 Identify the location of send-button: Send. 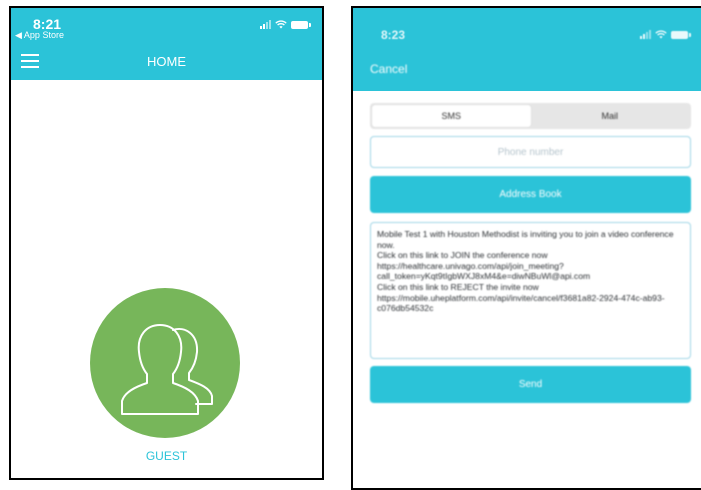
(530, 384).